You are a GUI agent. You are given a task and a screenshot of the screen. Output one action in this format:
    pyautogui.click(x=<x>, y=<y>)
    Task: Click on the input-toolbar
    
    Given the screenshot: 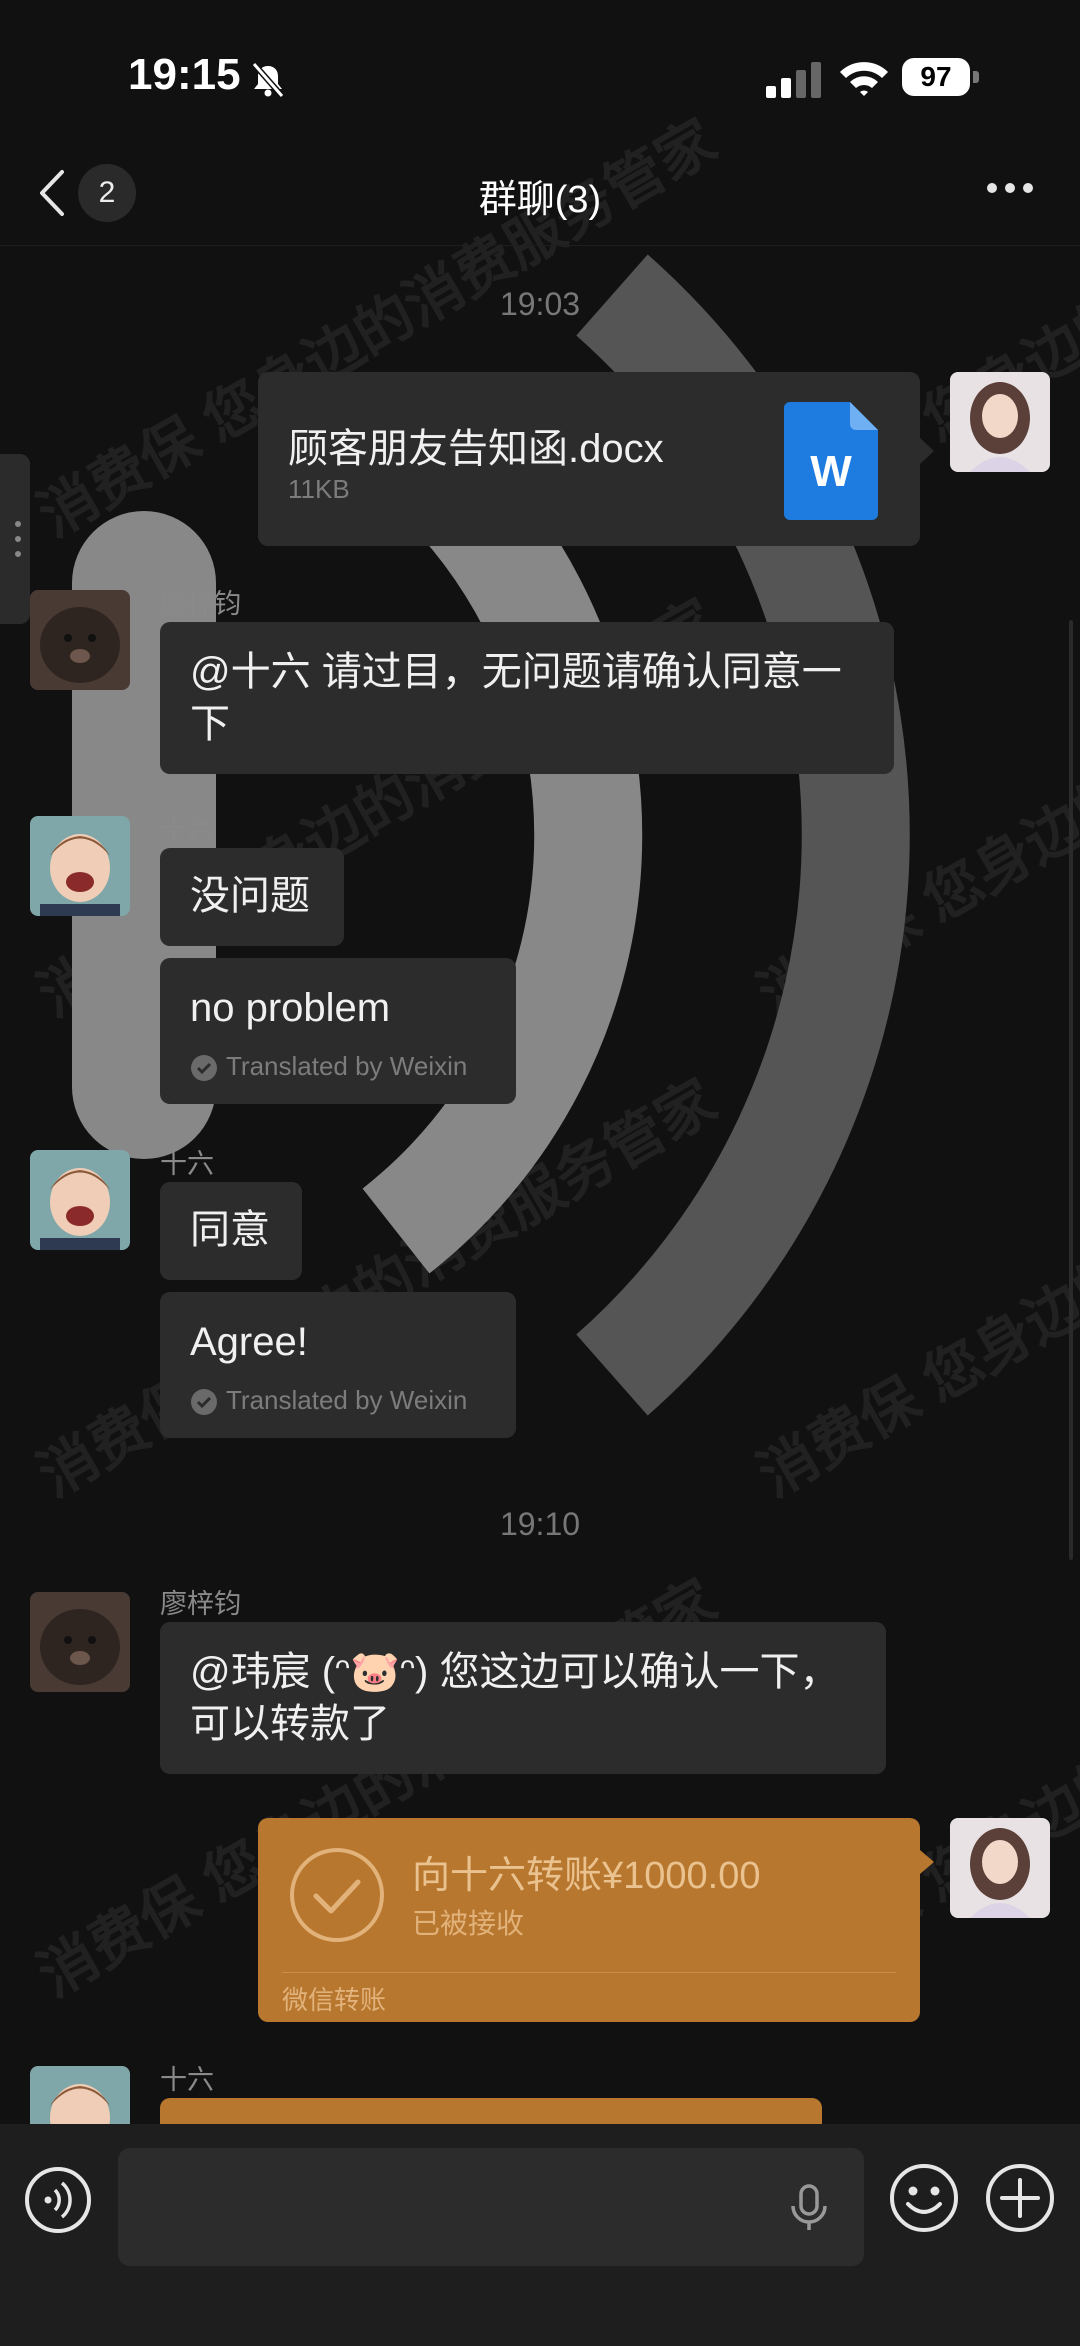 What is the action you would take?
    pyautogui.click(x=540, y=2235)
    